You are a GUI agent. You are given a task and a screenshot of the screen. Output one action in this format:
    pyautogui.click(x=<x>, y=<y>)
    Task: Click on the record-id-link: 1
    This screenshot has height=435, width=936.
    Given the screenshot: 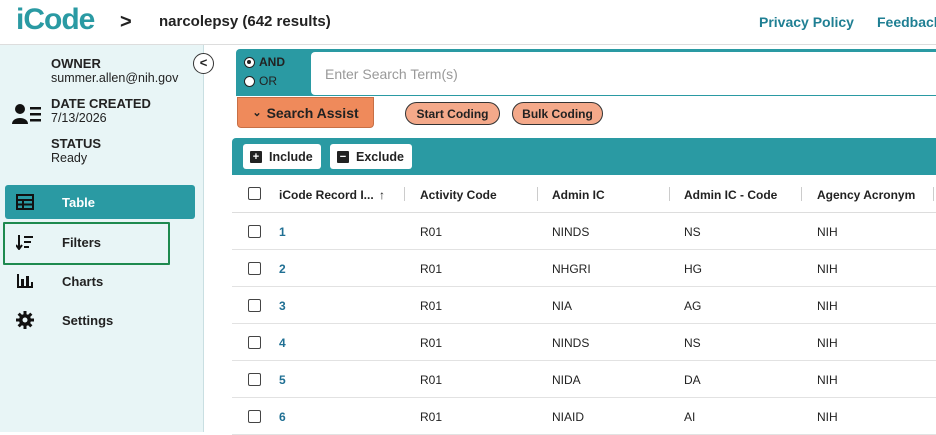 What is the action you would take?
    pyautogui.click(x=282, y=232)
    